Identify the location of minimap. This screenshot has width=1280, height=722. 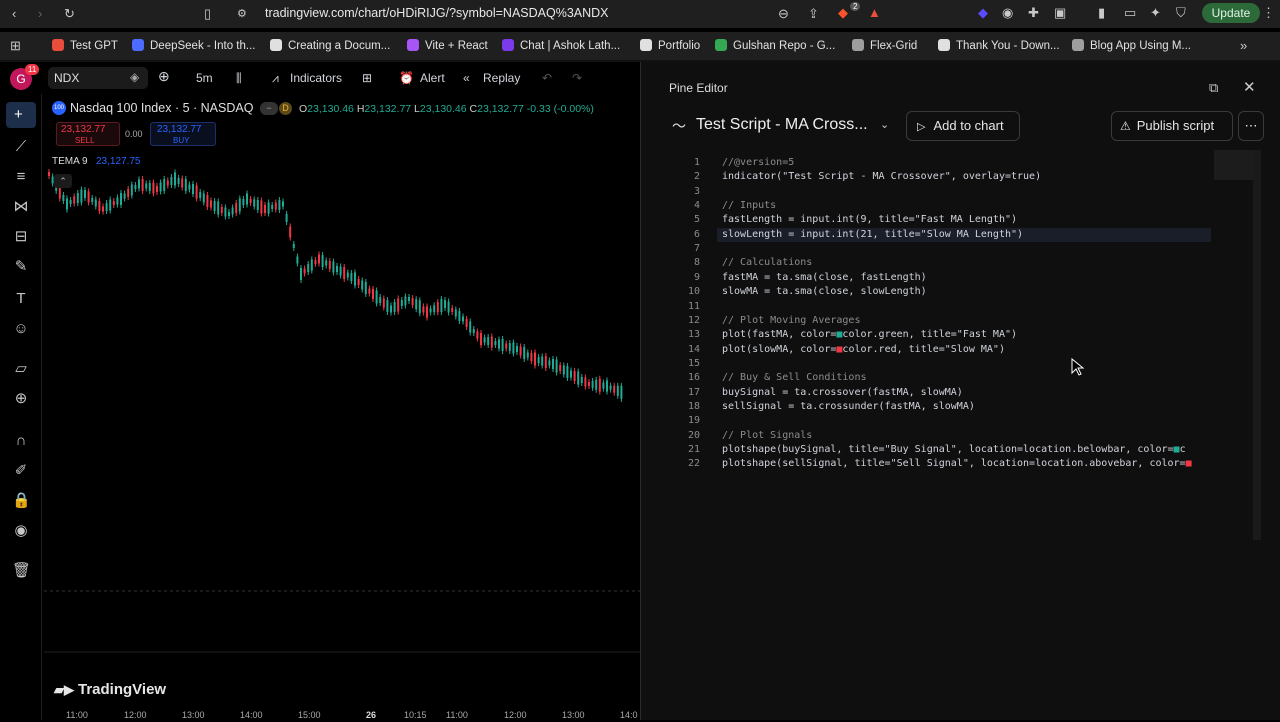
(1234, 165).